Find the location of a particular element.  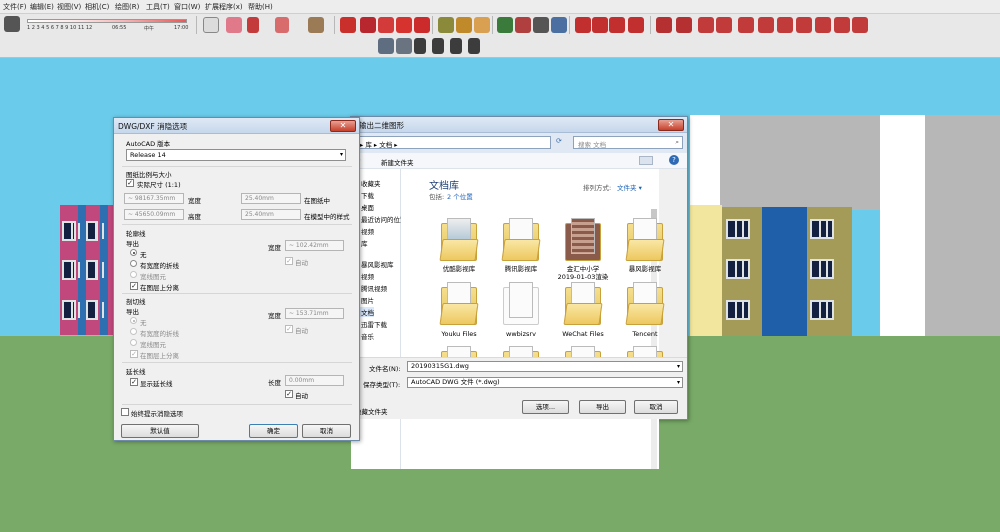

section-auto-checkbox: ✓ is located at coordinates (289, 329).